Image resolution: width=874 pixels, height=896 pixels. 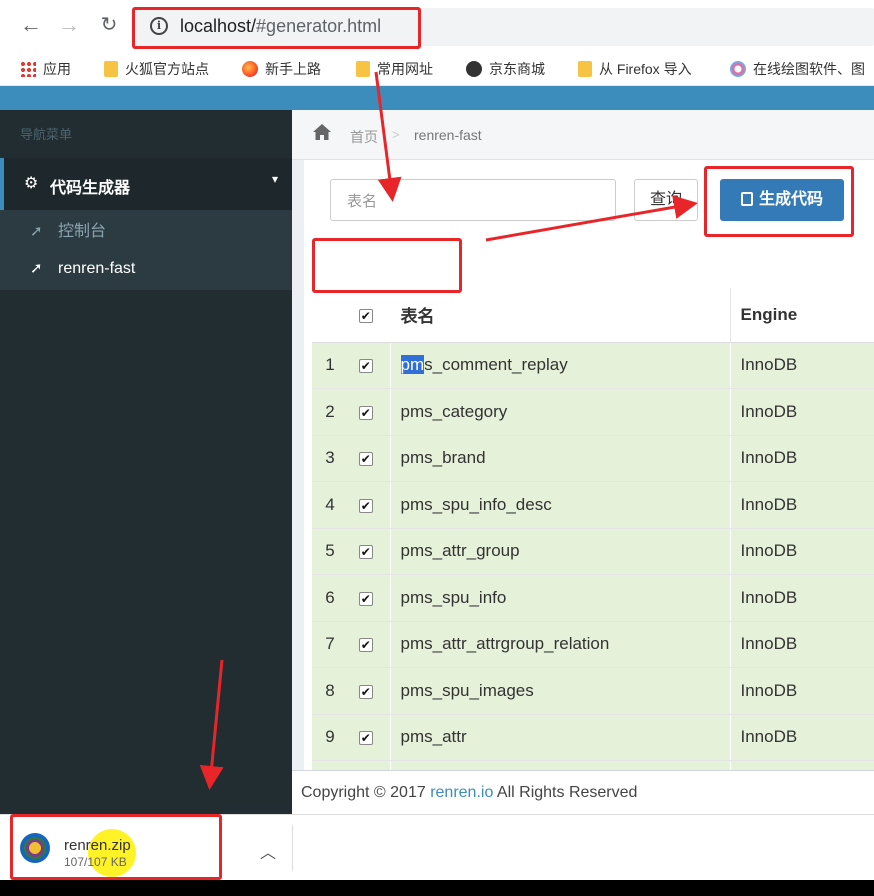 I want to click on table-name-cell: pms_brand, so click(x=560, y=458).